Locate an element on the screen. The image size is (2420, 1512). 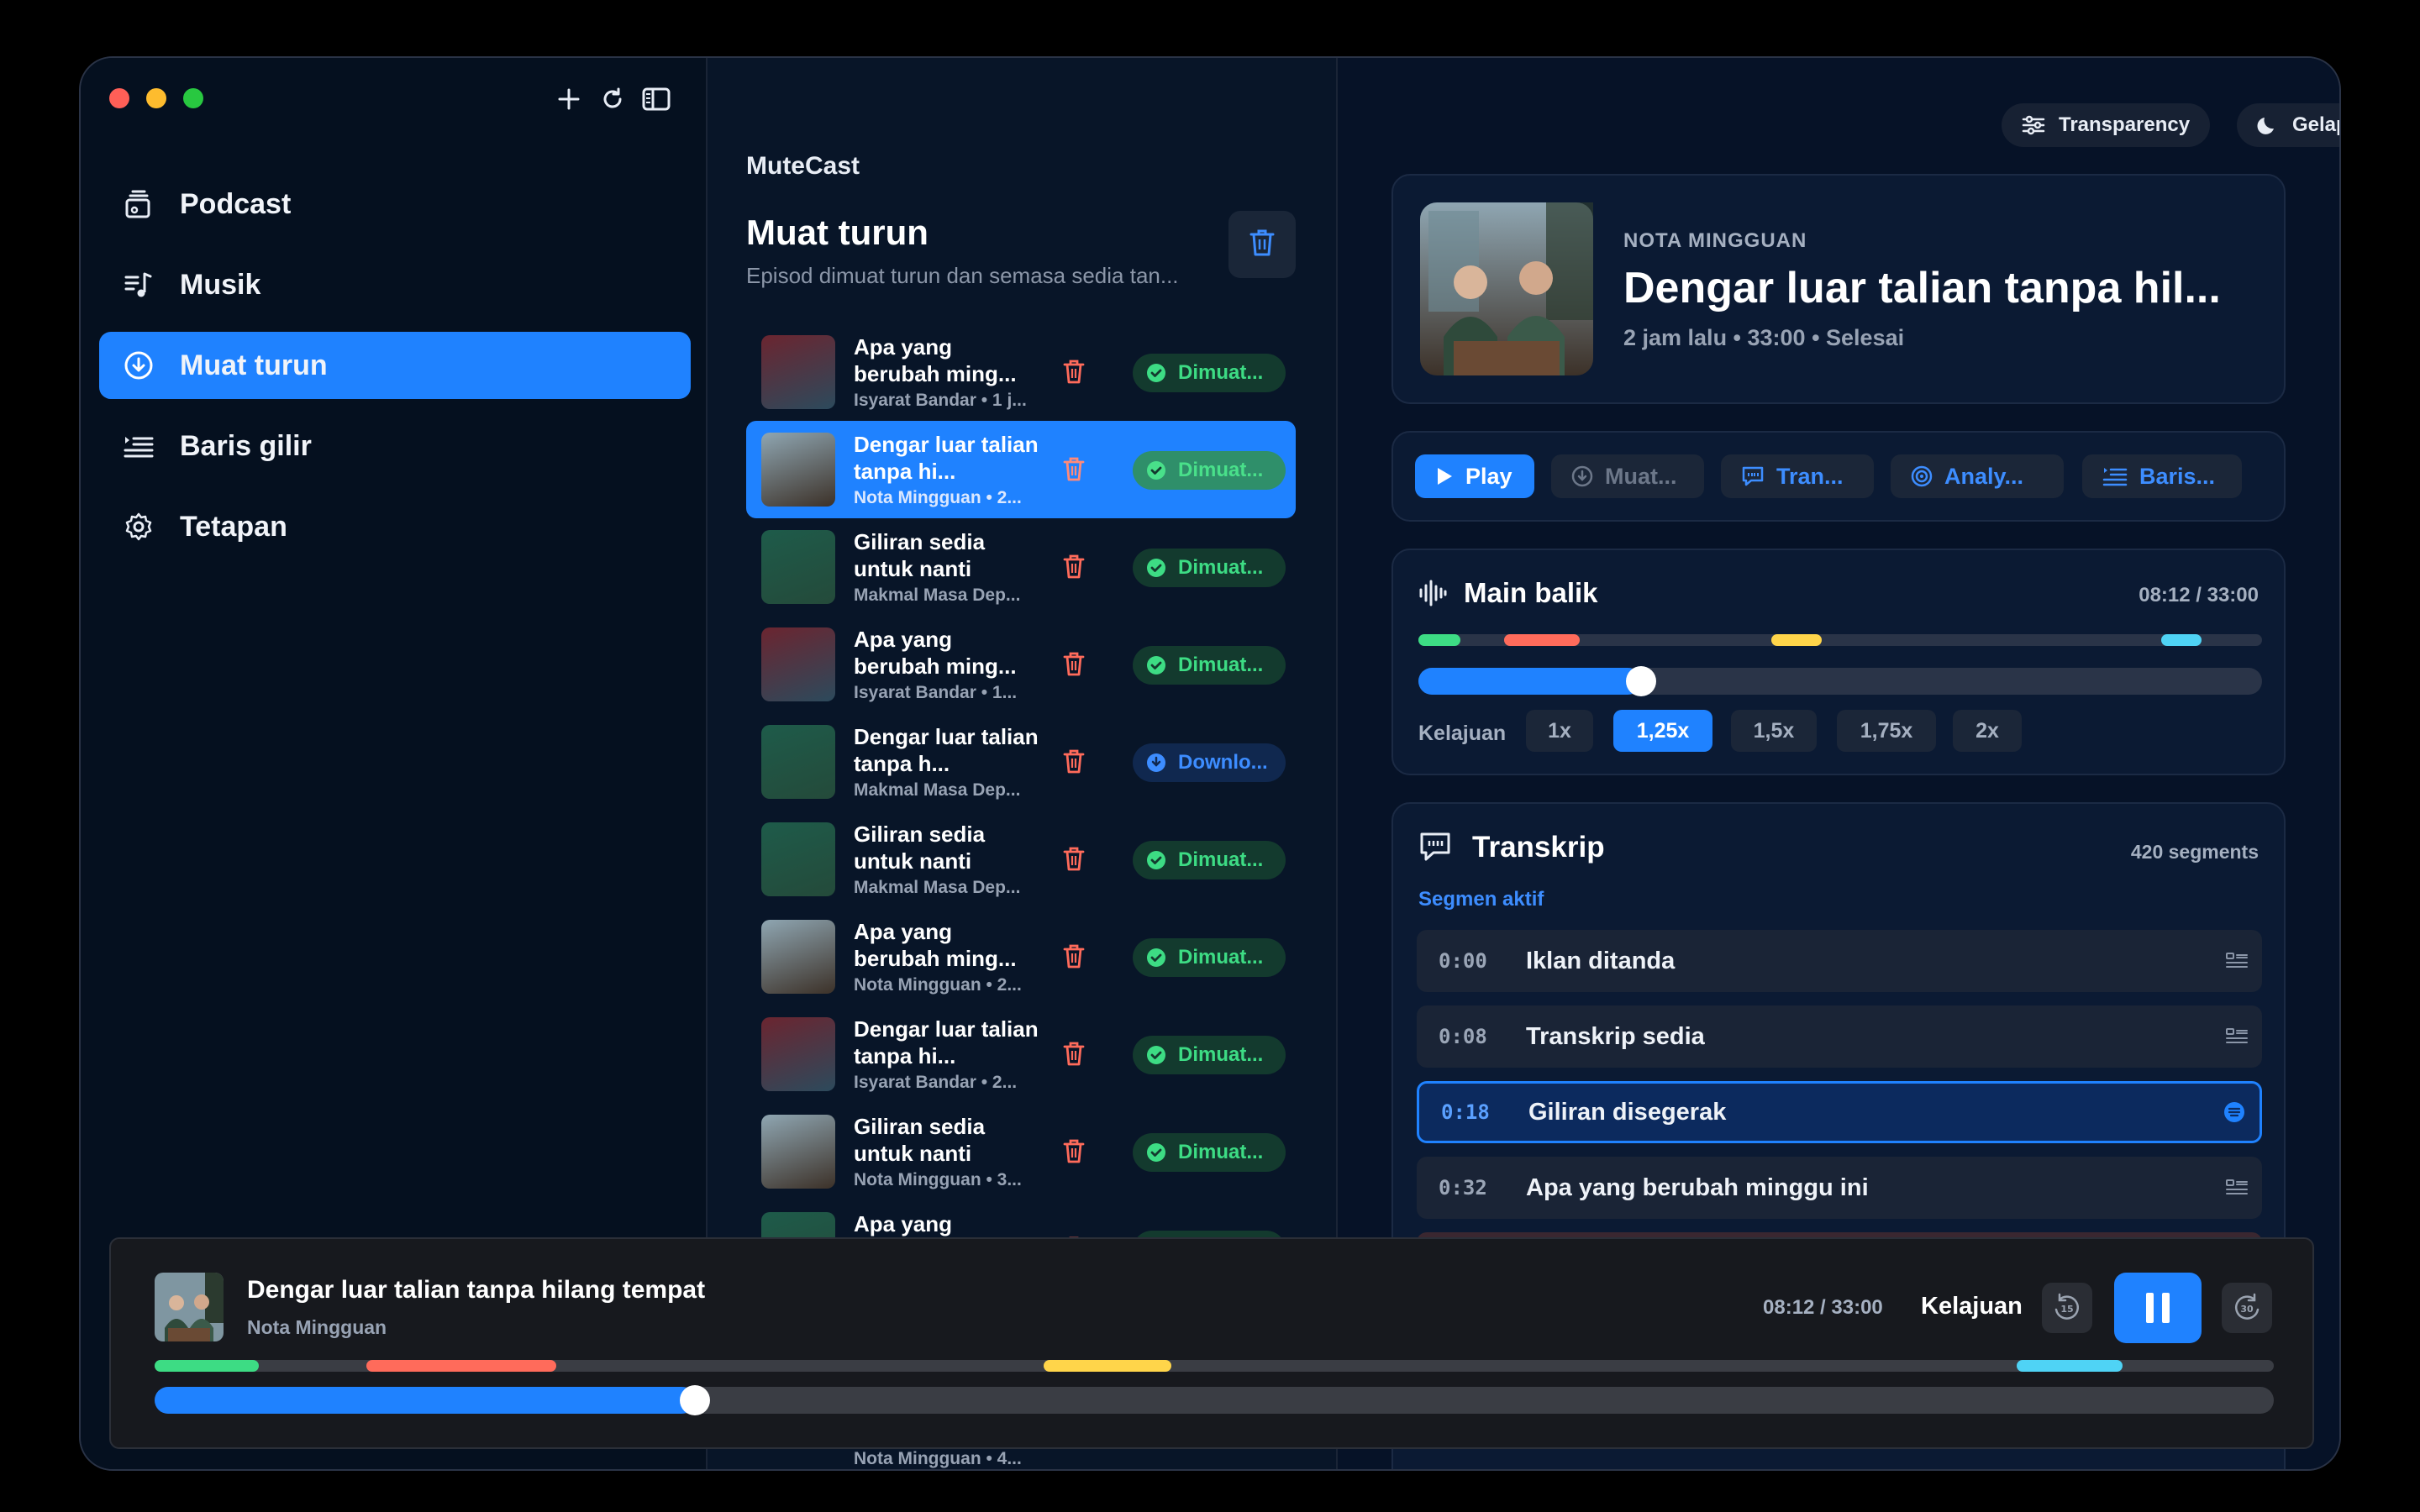
theme-toggle-button: Gelap is located at coordinates (2288, 125).